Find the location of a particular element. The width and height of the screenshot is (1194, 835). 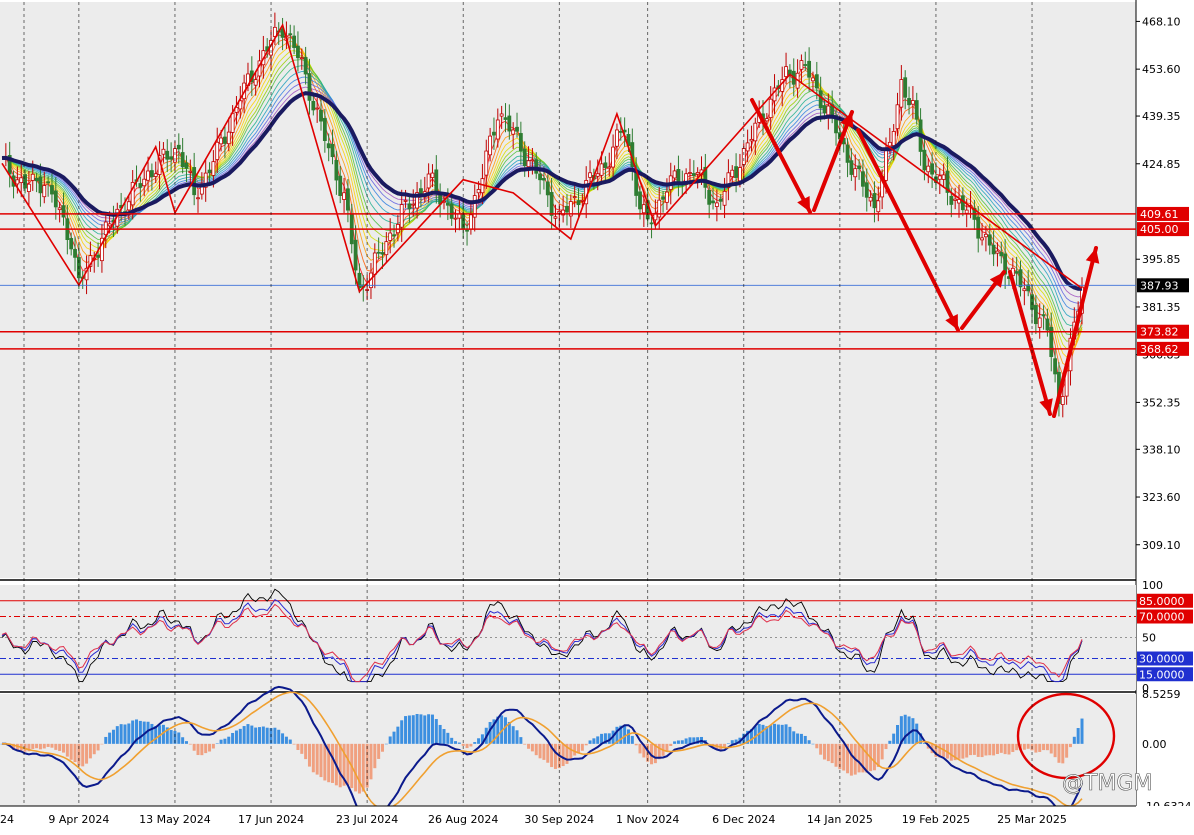

x-tick-label: 19 Feb 2025 is located at coordinates (936, 819).